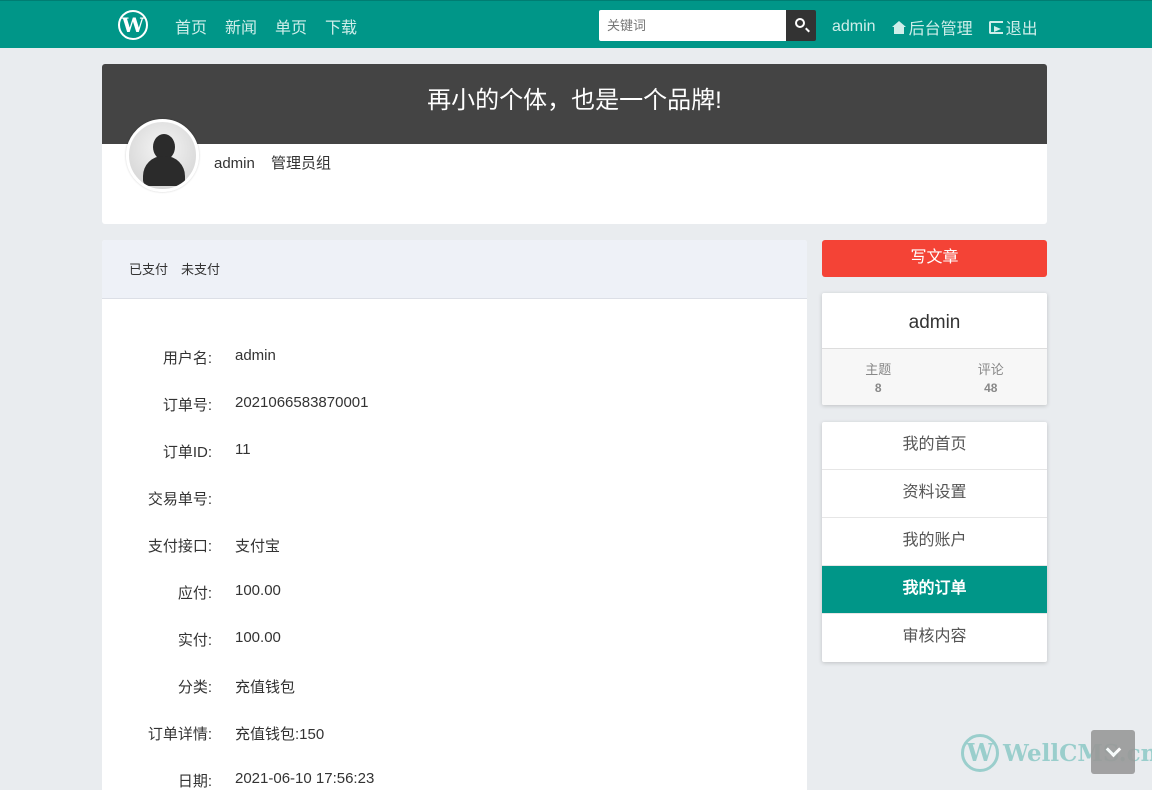  I want to click on menu-item-profile-settings: 资料设置, so click(934, 494).